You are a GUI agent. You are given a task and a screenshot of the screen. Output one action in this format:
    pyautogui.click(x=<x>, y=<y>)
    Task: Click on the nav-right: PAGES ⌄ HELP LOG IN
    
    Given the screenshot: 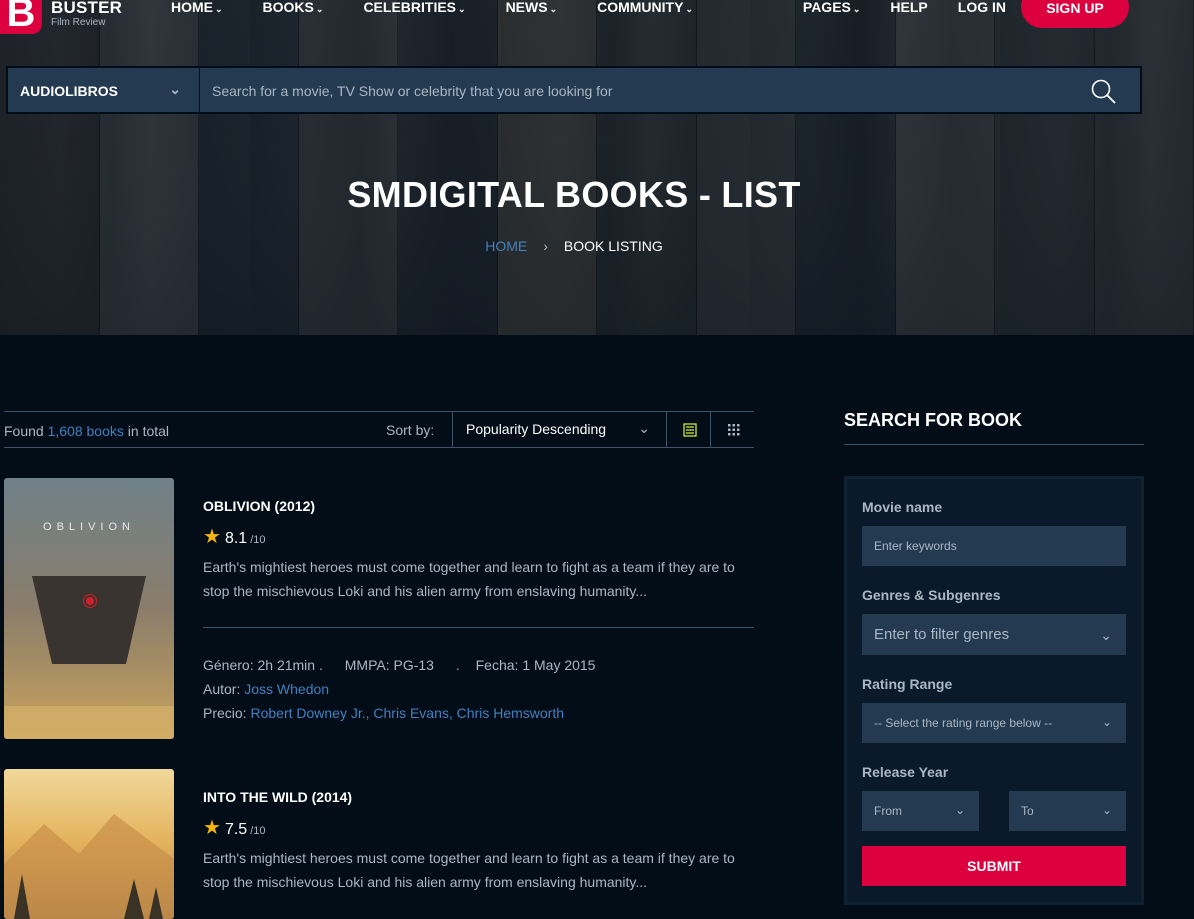 What is the action you would take?
    pyautogui.click(x=904, y=8)
    